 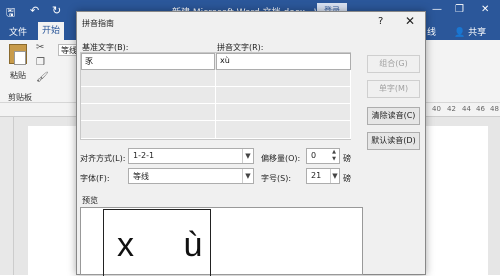 What do you see at coordinates (437, 9) in the screenshot?
I see `minimize-icon: —` at bounding box center [437, 9].